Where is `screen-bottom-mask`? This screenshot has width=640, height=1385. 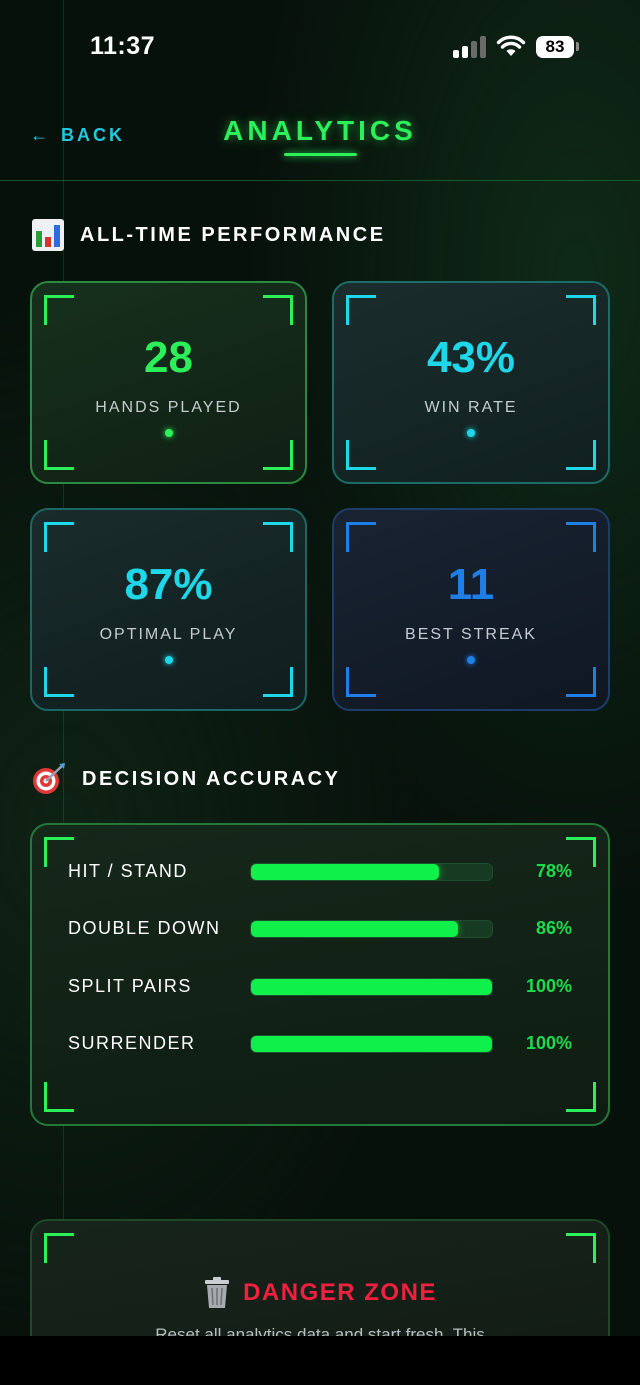
screen-bottom-mask is located at coordinates (320, 1360).